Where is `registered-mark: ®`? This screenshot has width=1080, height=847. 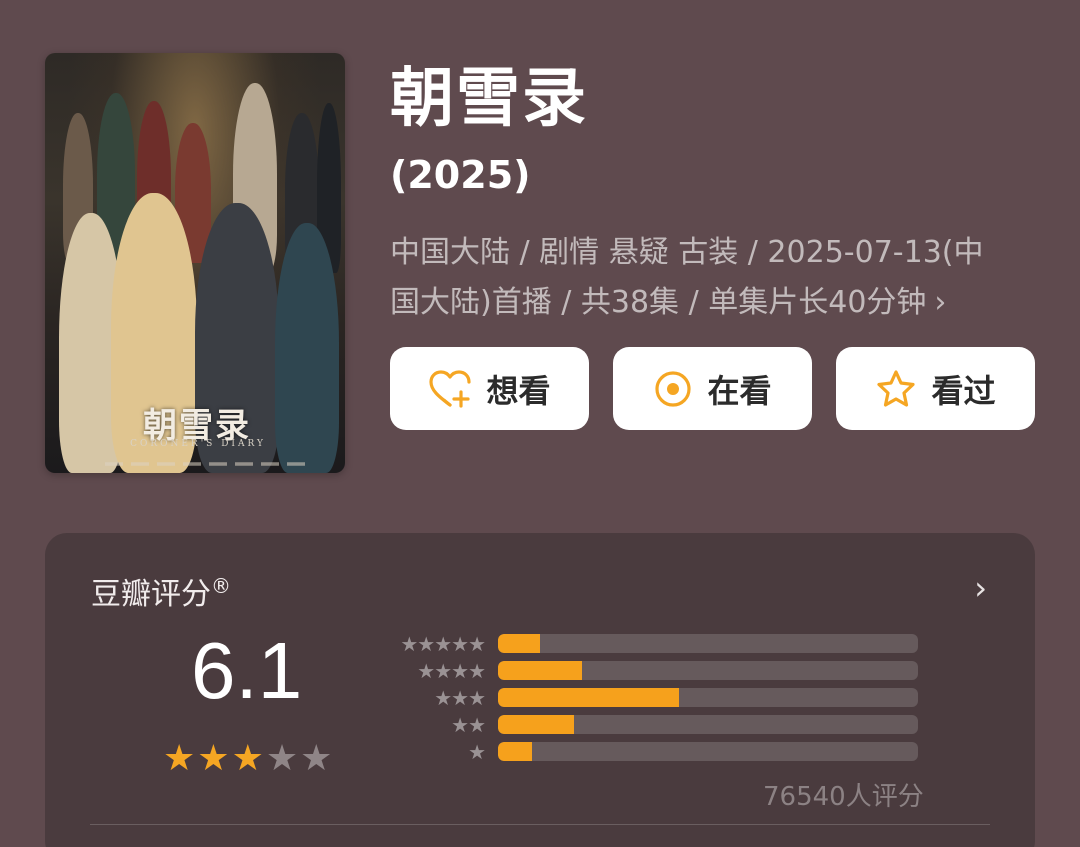
registered-mark: ® is located at coordinates (221, 586).